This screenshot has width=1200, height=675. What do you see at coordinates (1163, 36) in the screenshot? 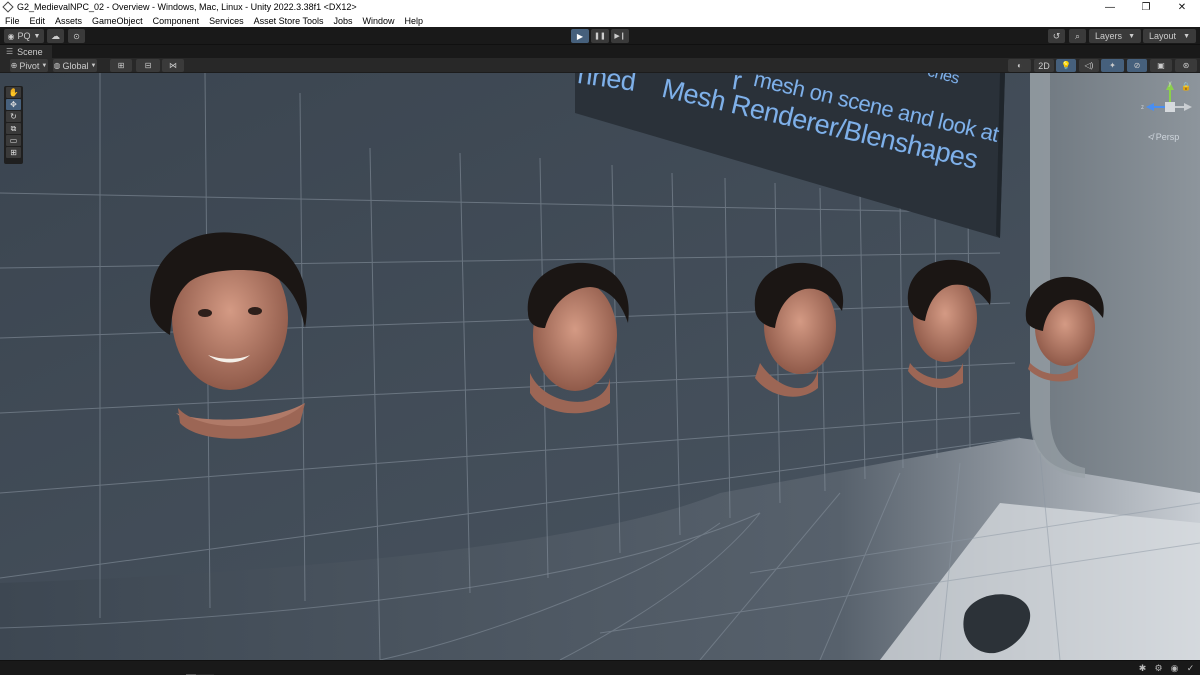
I see `layout-label: Layout` at bounding box center [1163, 36].